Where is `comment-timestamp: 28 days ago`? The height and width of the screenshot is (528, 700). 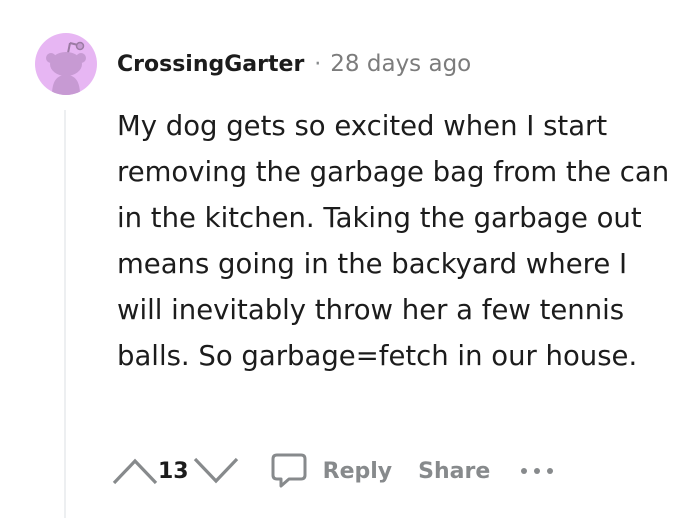 comment-timestamp: 28 days ago is located at coordinates (400, 64).